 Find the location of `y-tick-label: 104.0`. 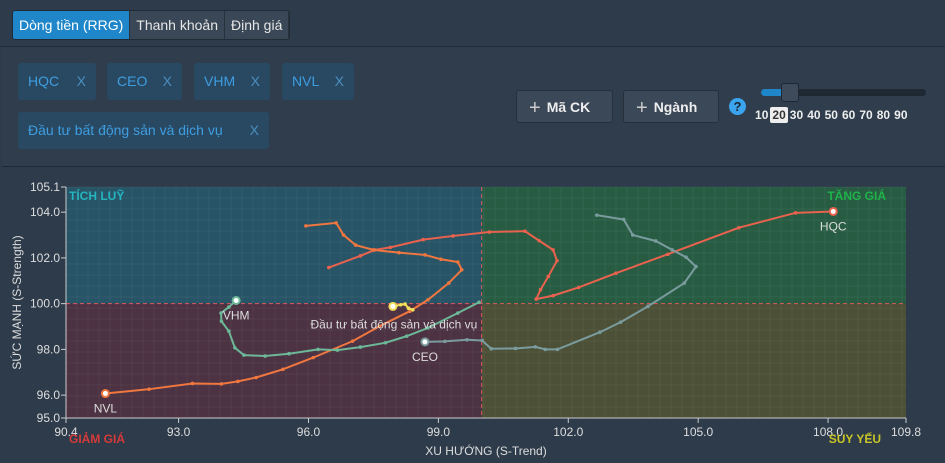

y-tick-label: 104.0 is located at coordinates (45, 212).